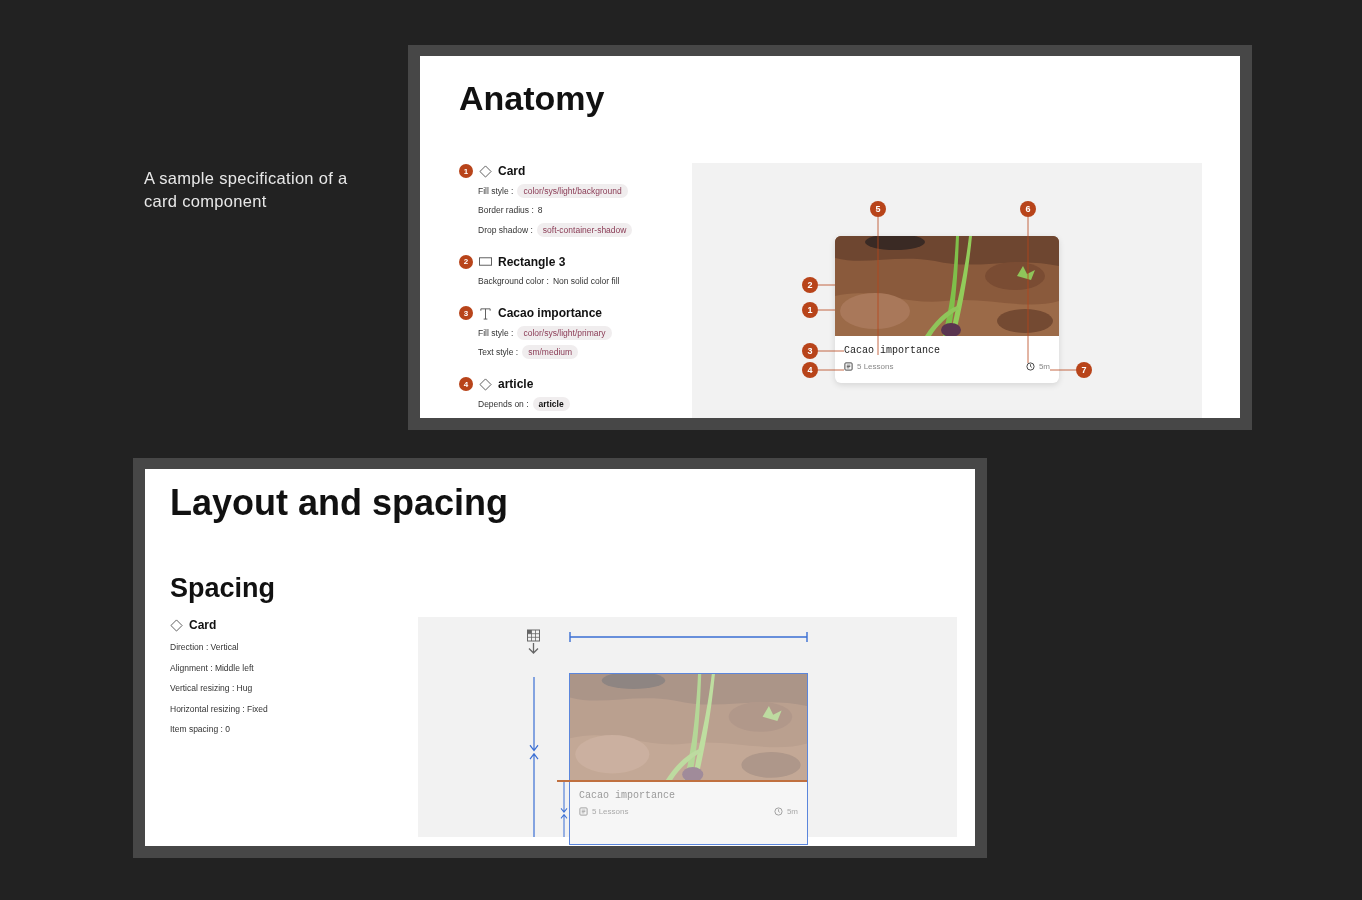 The image size is (1362, 900). I want to click on property-label: Drop shadow :, so click(505, 229).